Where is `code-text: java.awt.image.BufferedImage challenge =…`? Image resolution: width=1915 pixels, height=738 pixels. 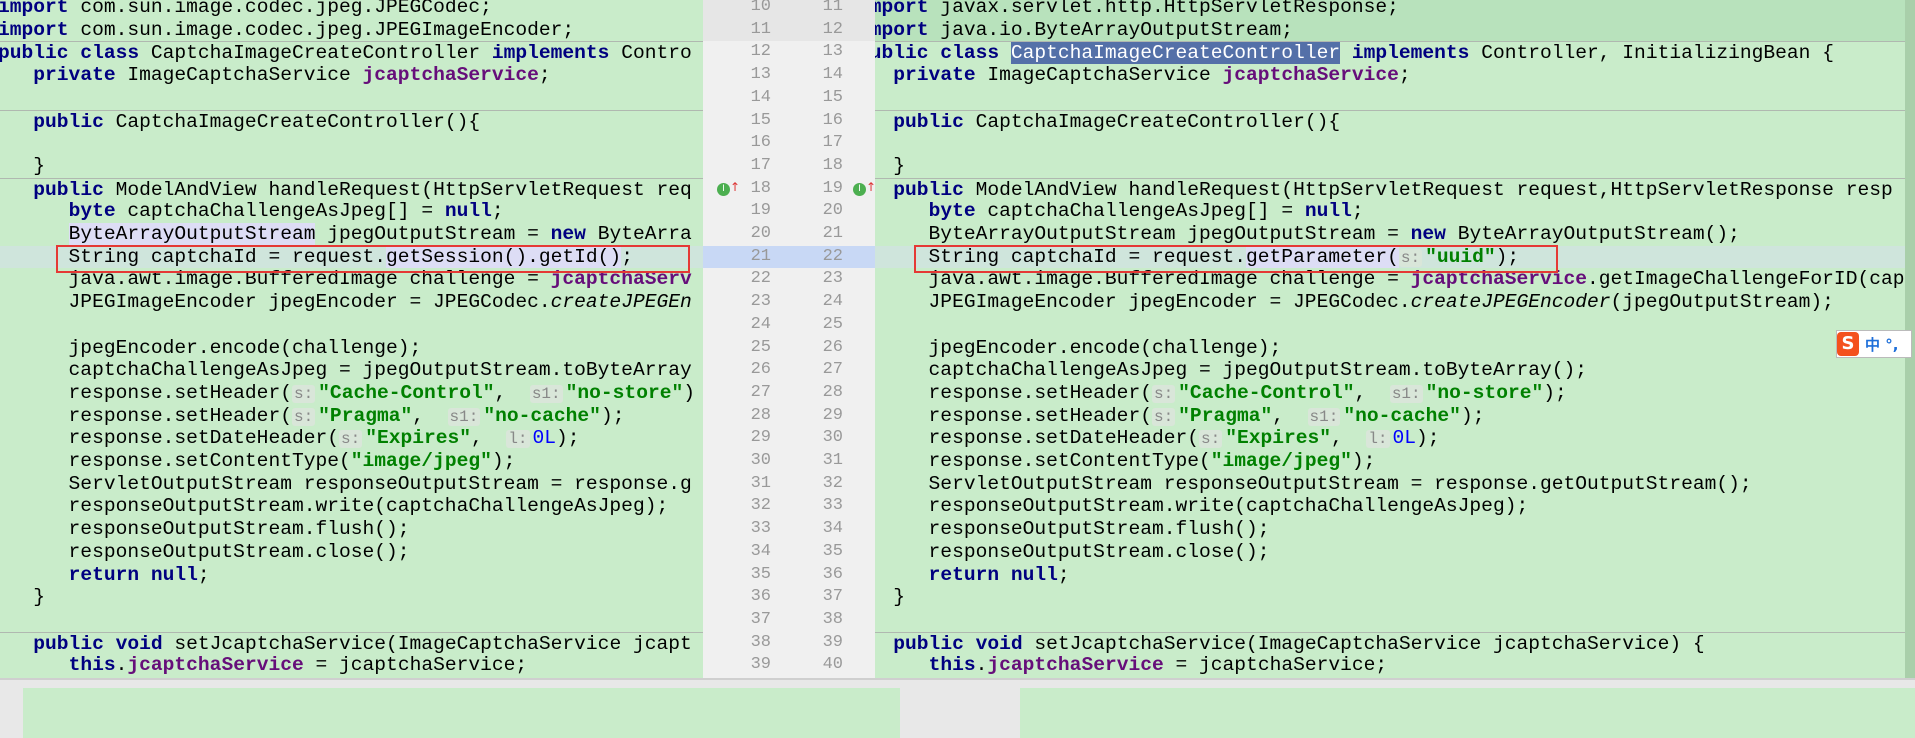
code-text: java.awt.image.BufferedImage challenge =… is located at coordinates (1390, 279).